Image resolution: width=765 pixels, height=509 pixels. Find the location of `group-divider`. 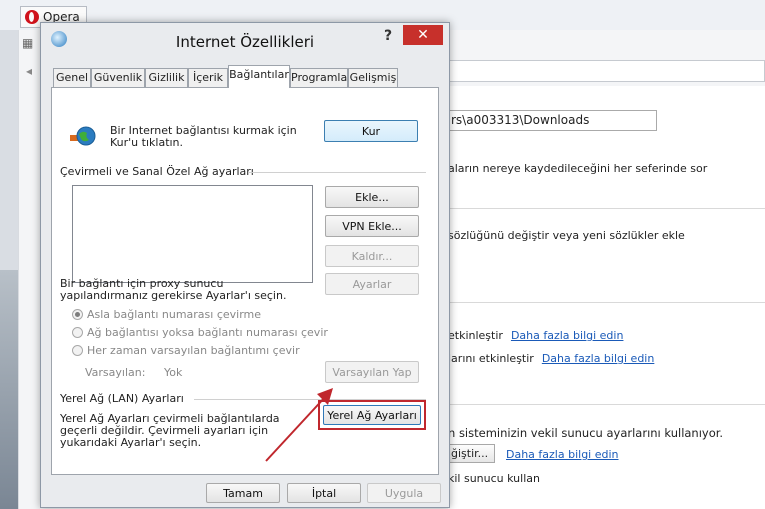

group-divider is located at coordinates (337, 172).